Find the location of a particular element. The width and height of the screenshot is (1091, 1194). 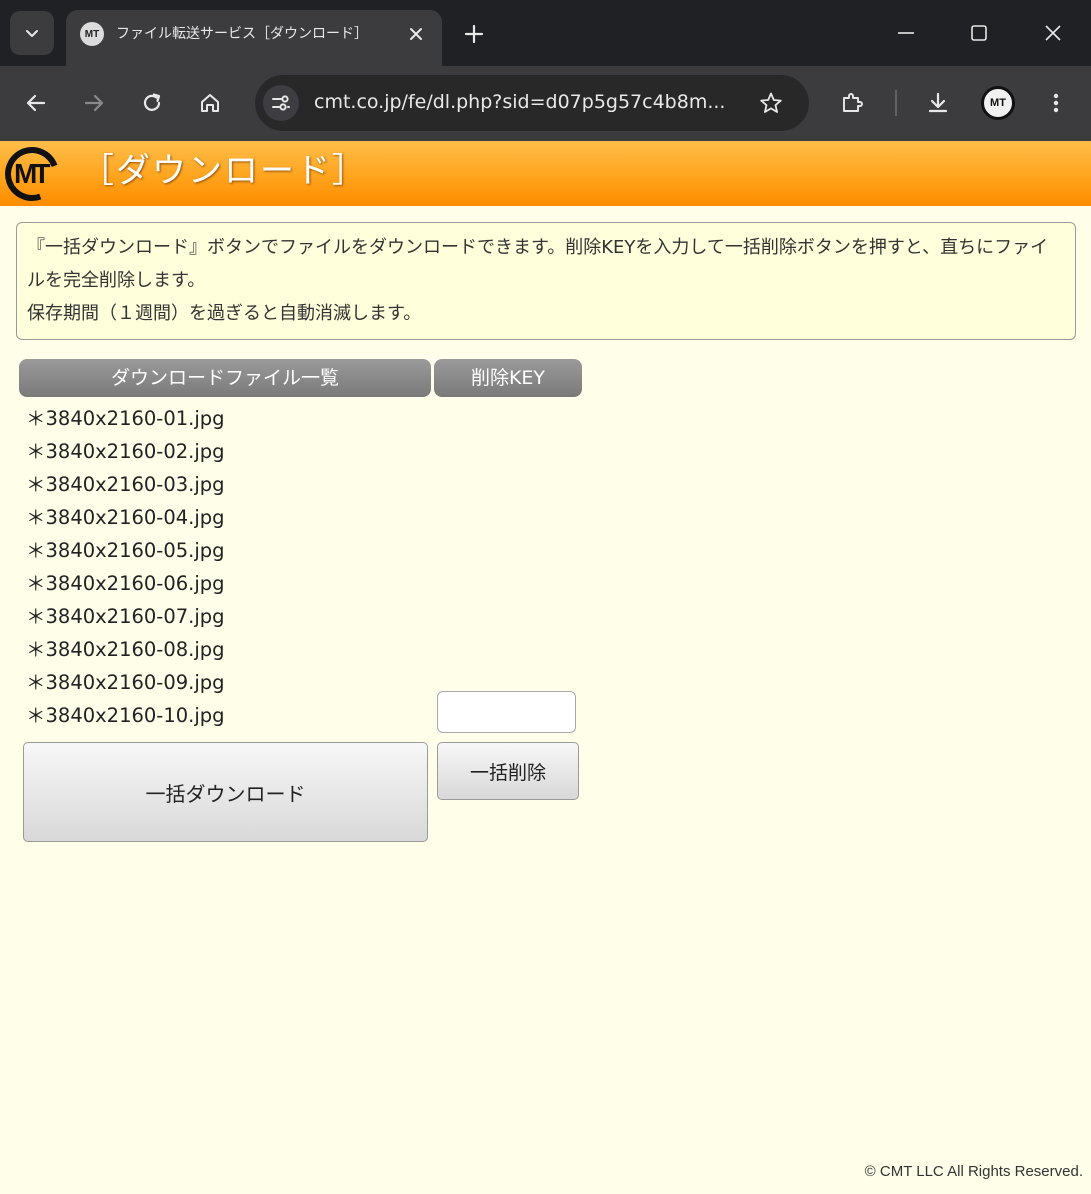

new-tab-button is located at coordinates (474, 34).